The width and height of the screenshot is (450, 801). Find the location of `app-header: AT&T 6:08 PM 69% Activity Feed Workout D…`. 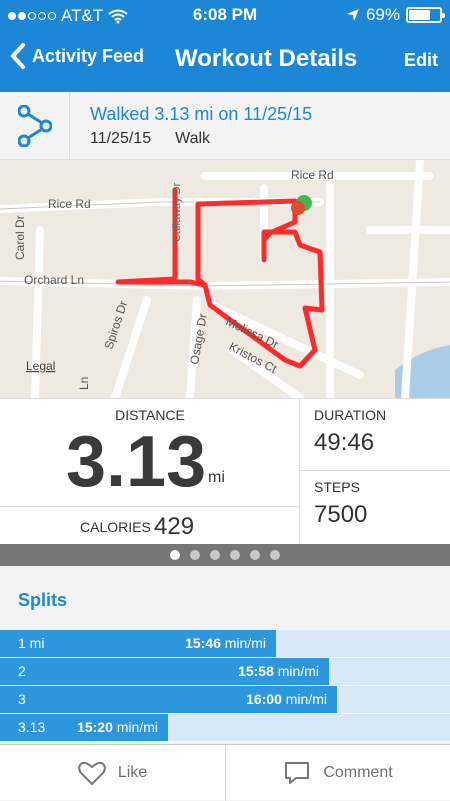

app-header: AT&T 6:08 PM 69% Activity Feed Workout D… is located at coordinates (225, 46).